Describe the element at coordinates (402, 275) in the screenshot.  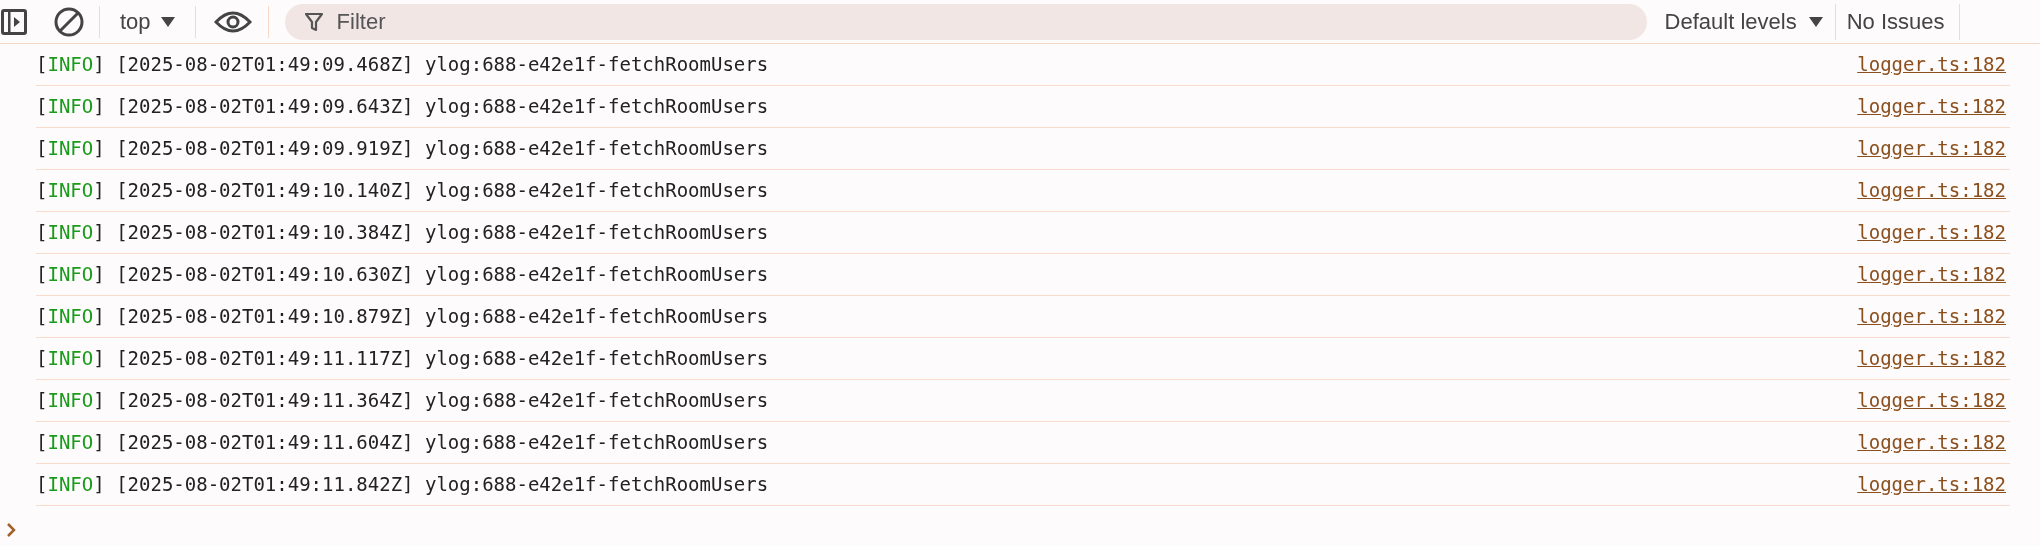
I see `log-message: [INFO] [2025-08-02T01:49:10.630Z] ylog:688-e42e1f-fetchRoomUsers` at that location.